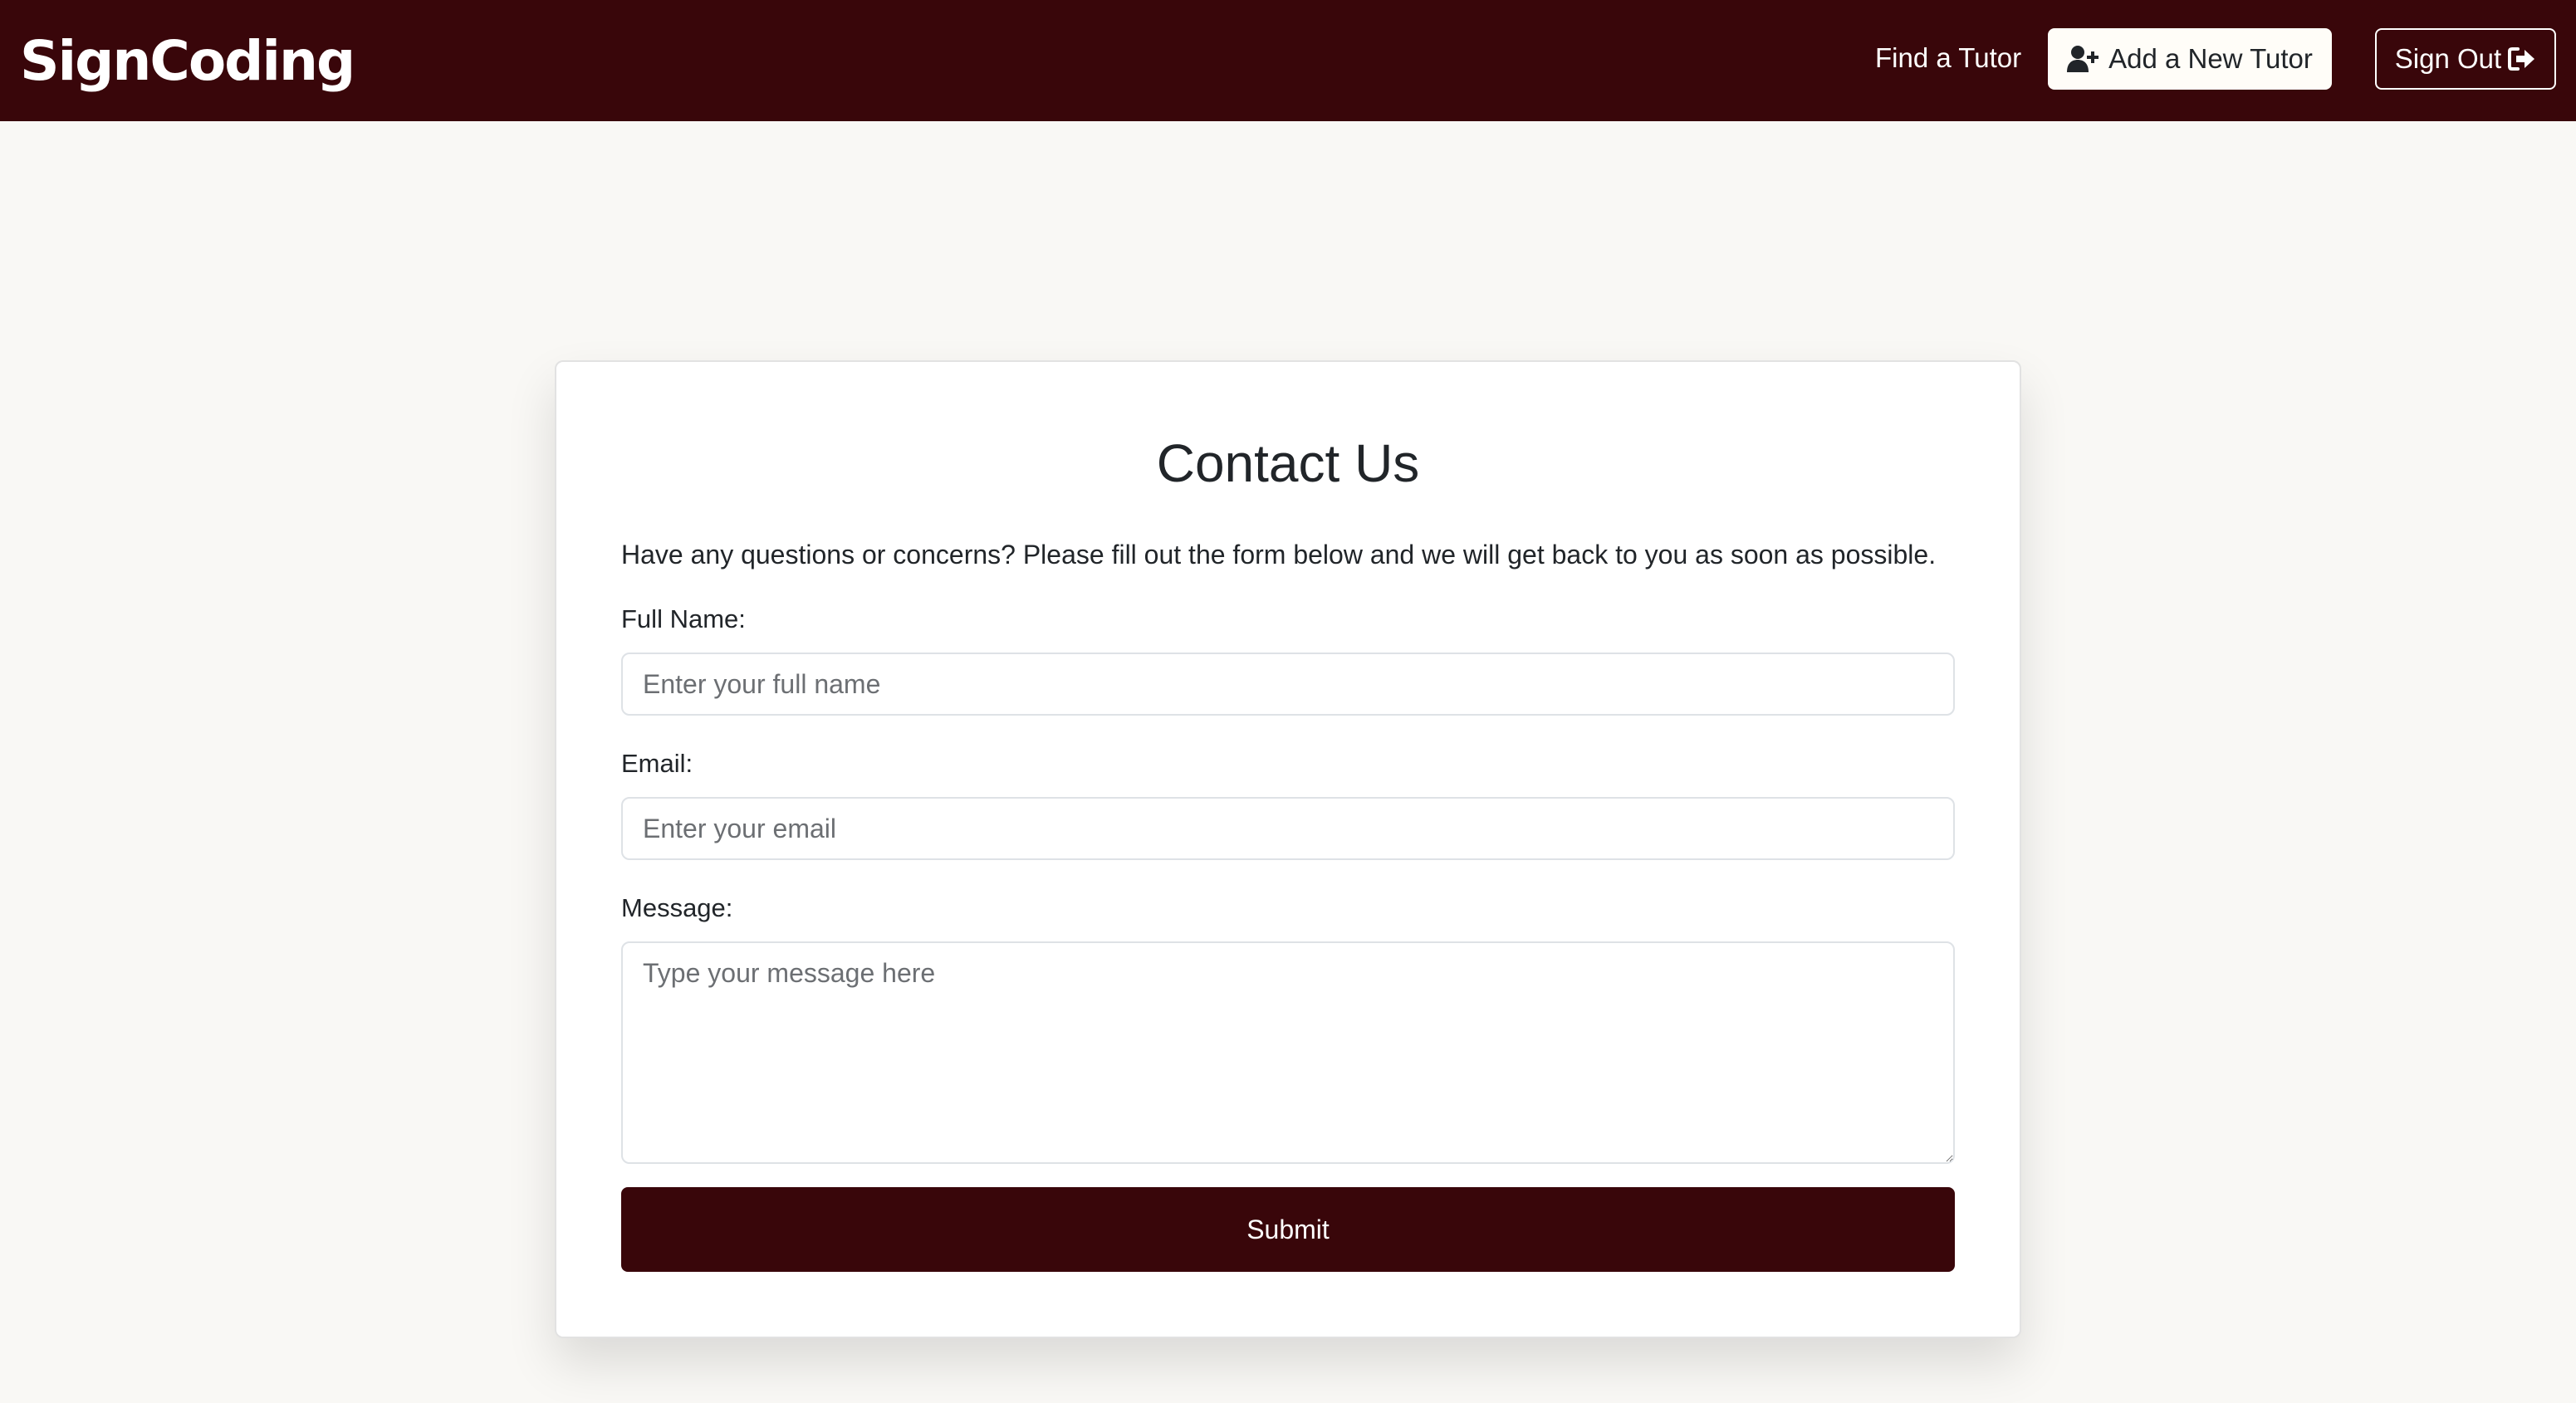 The width and height of the screenshot is (2576, 1403). I want to click on user-plus-icon, so click(2084, 59).